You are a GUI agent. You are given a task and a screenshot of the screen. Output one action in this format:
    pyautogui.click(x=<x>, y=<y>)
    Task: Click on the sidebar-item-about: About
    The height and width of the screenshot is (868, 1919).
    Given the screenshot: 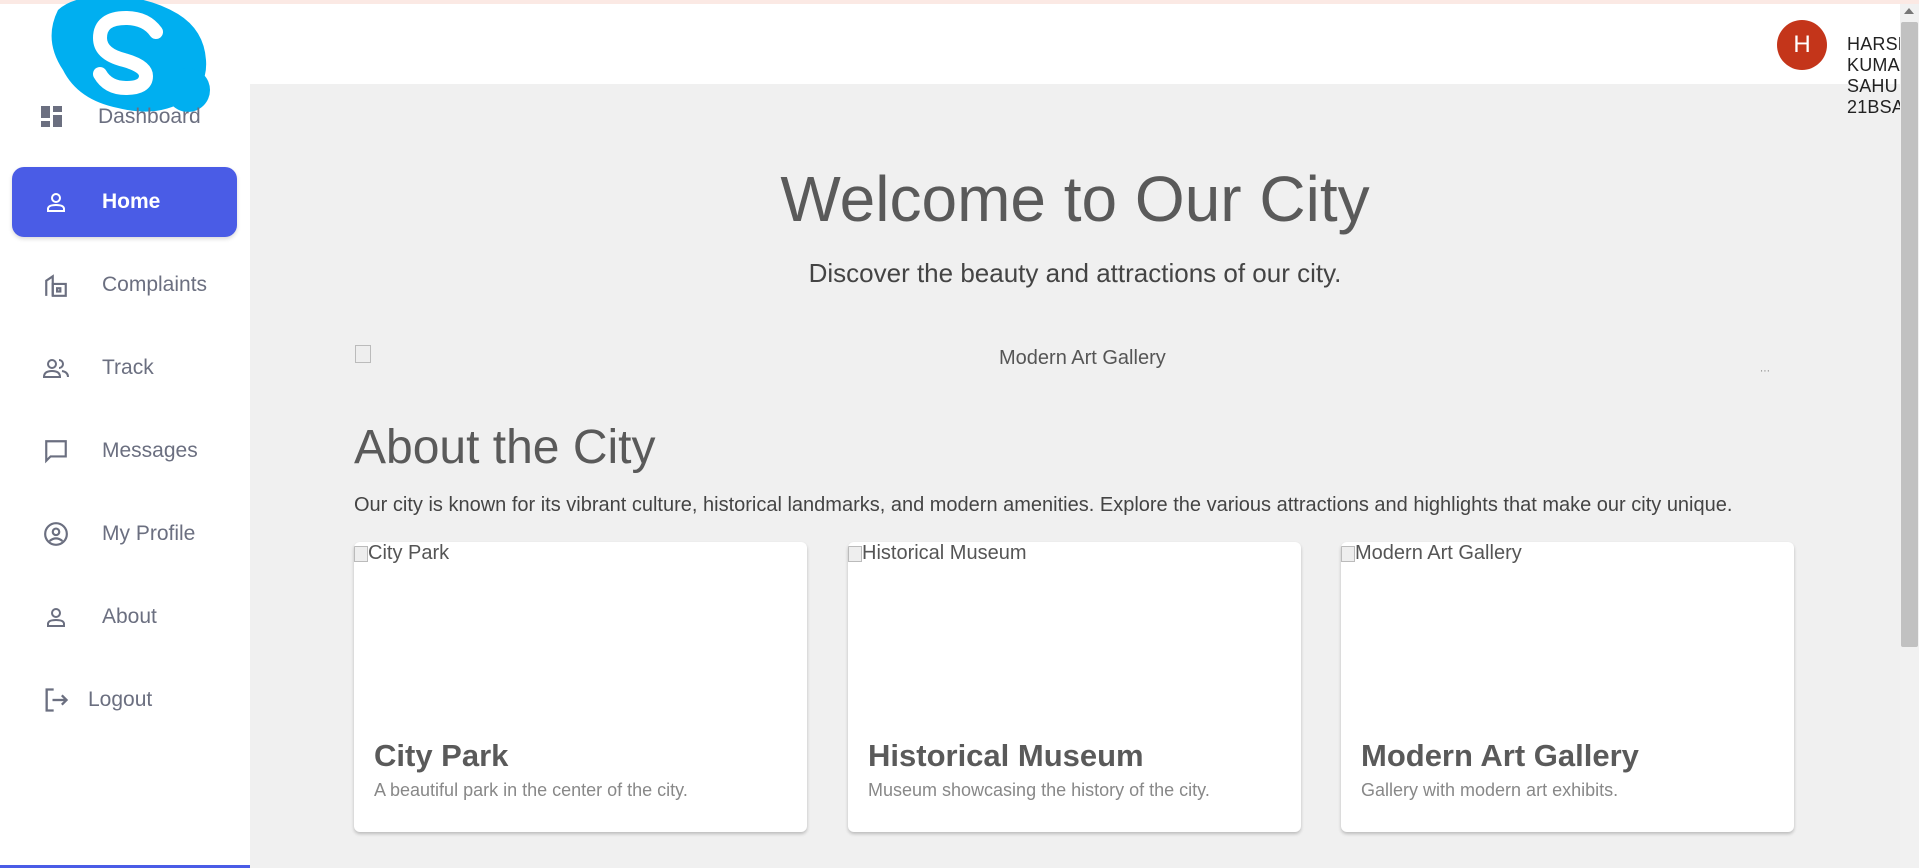 What is the action you would take?
    pyautogui.click(x=124, y=617)
    